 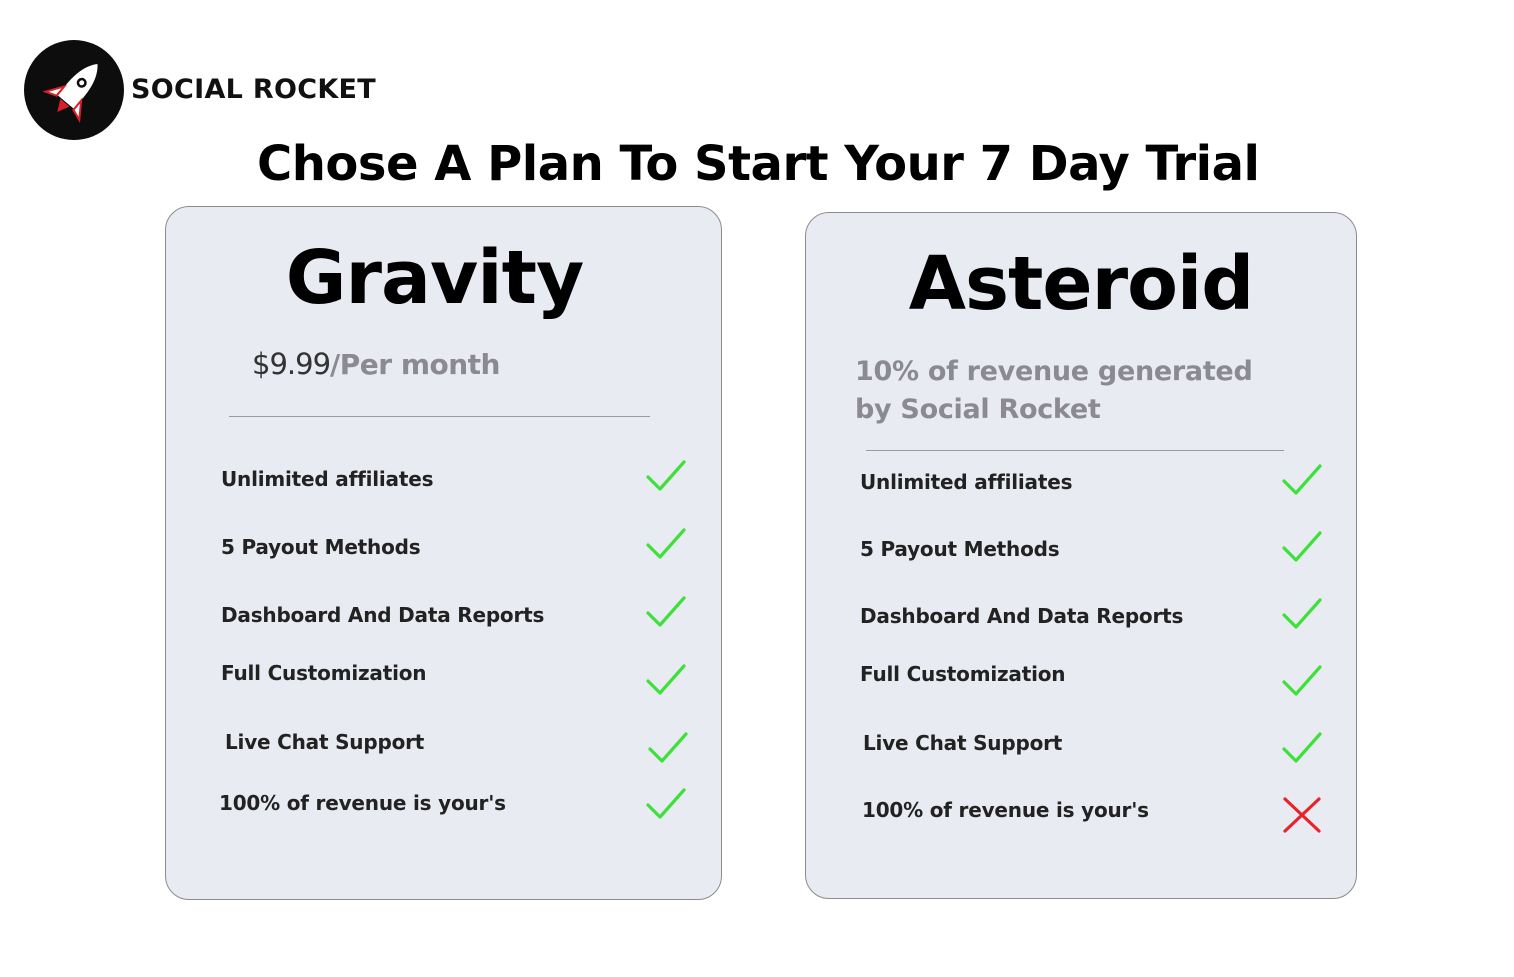 I want to click on plan-price: $9.99/Per month, so click(x=376, y=364).